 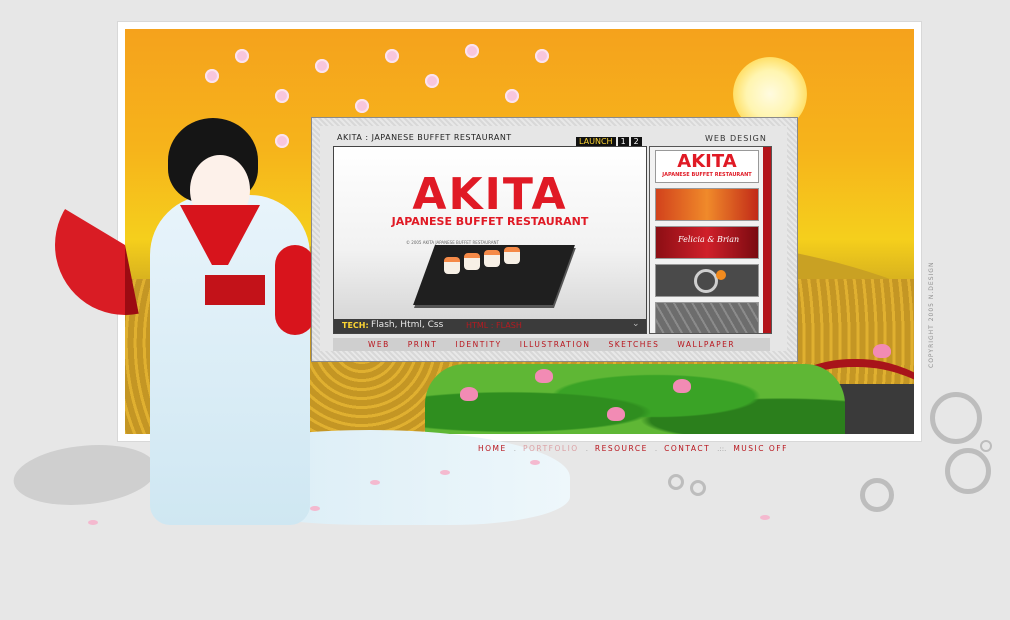 I want to click on geisha-shadow-graphic, so click(x=85, y=475).